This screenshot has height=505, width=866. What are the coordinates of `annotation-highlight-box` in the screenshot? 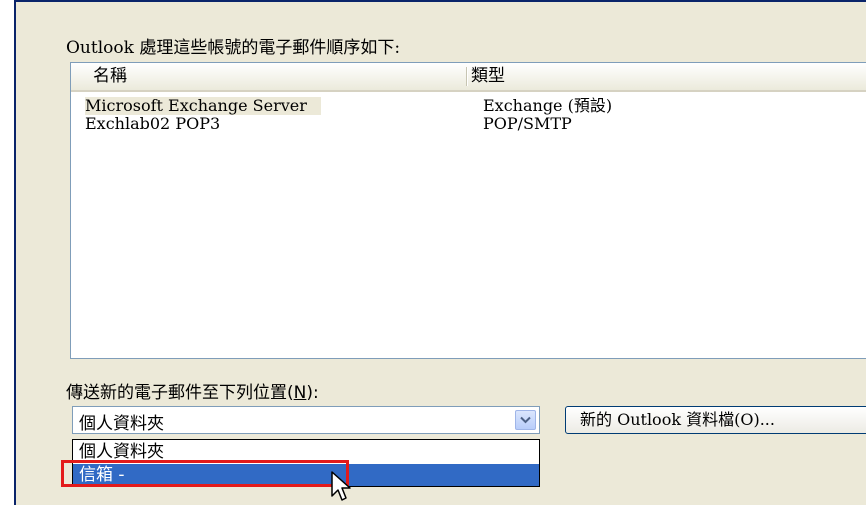 It's located at (205, 473).